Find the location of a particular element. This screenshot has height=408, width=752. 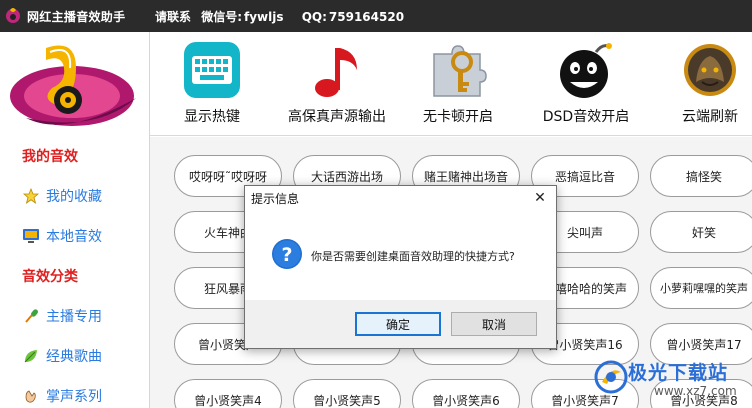

wechat-label: 微信号: is located at coordinates (222, 17).